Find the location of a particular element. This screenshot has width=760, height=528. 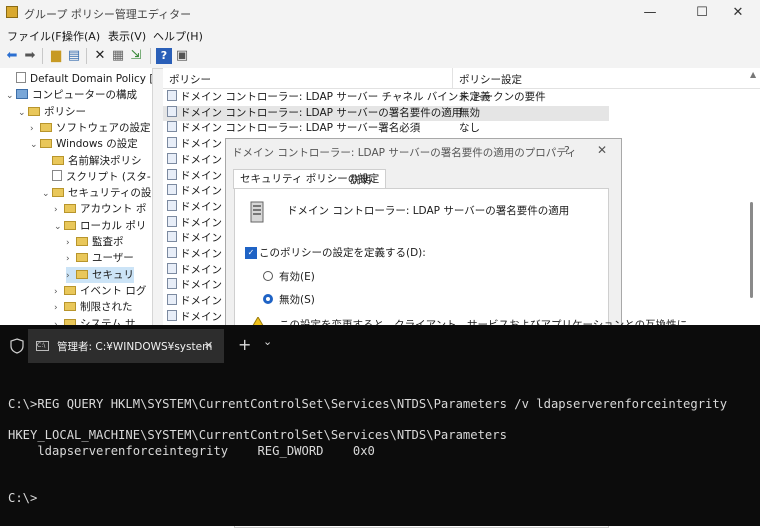

tree-item: ⌄ セキュリティの設 is located at coordinates (96, 193).